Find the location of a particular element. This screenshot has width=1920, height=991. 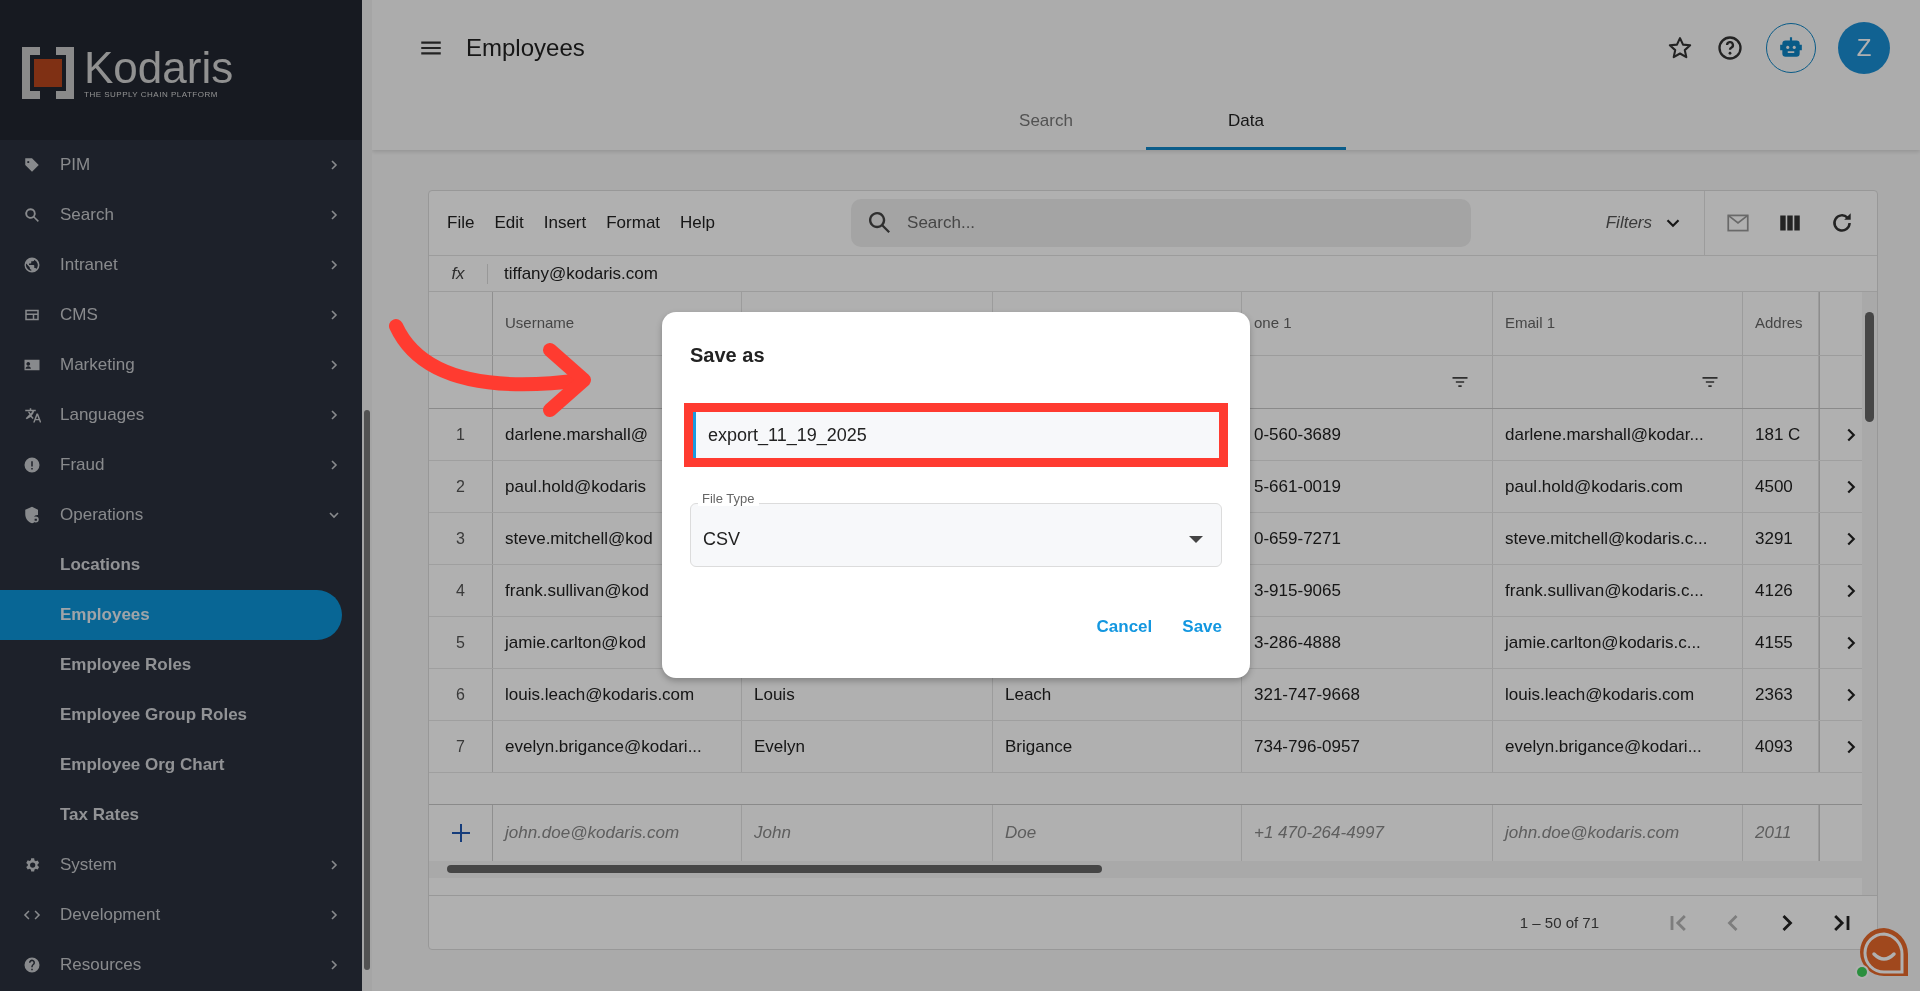

row-number: 2 is located at coordinates (460, 486).